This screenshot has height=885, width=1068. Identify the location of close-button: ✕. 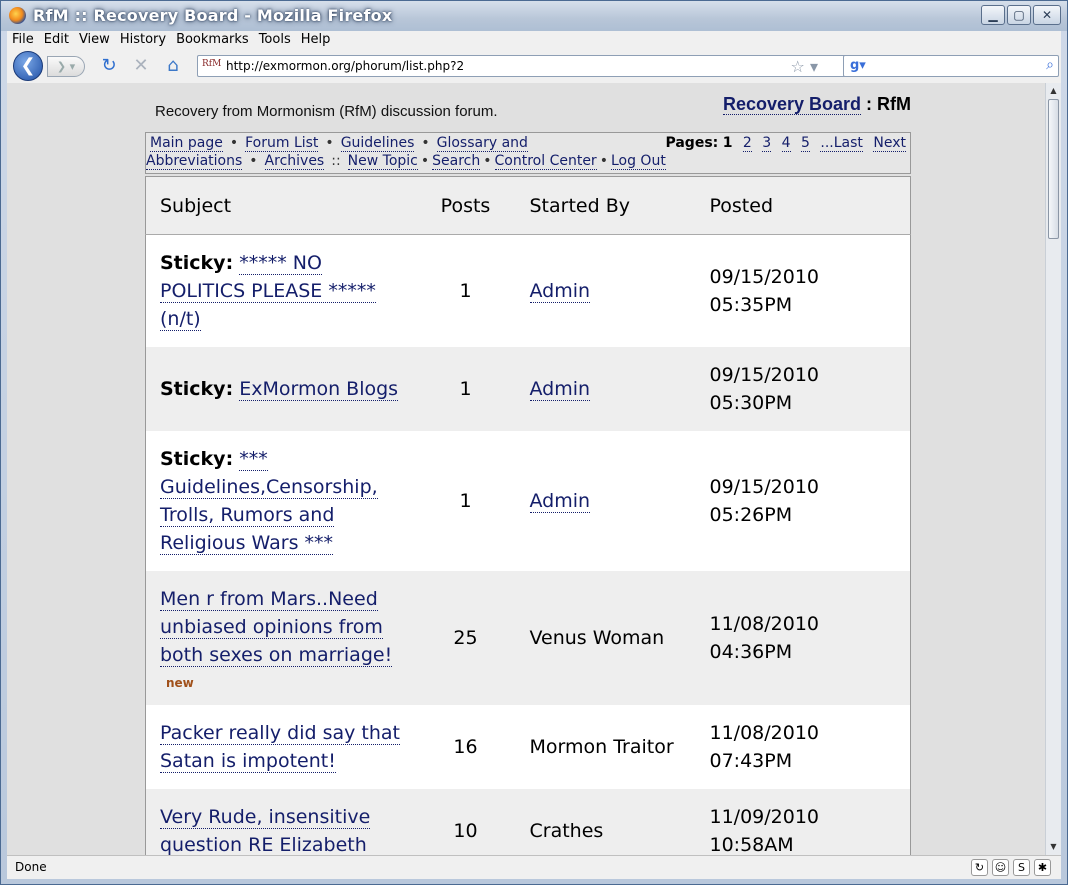
(1047, 15).